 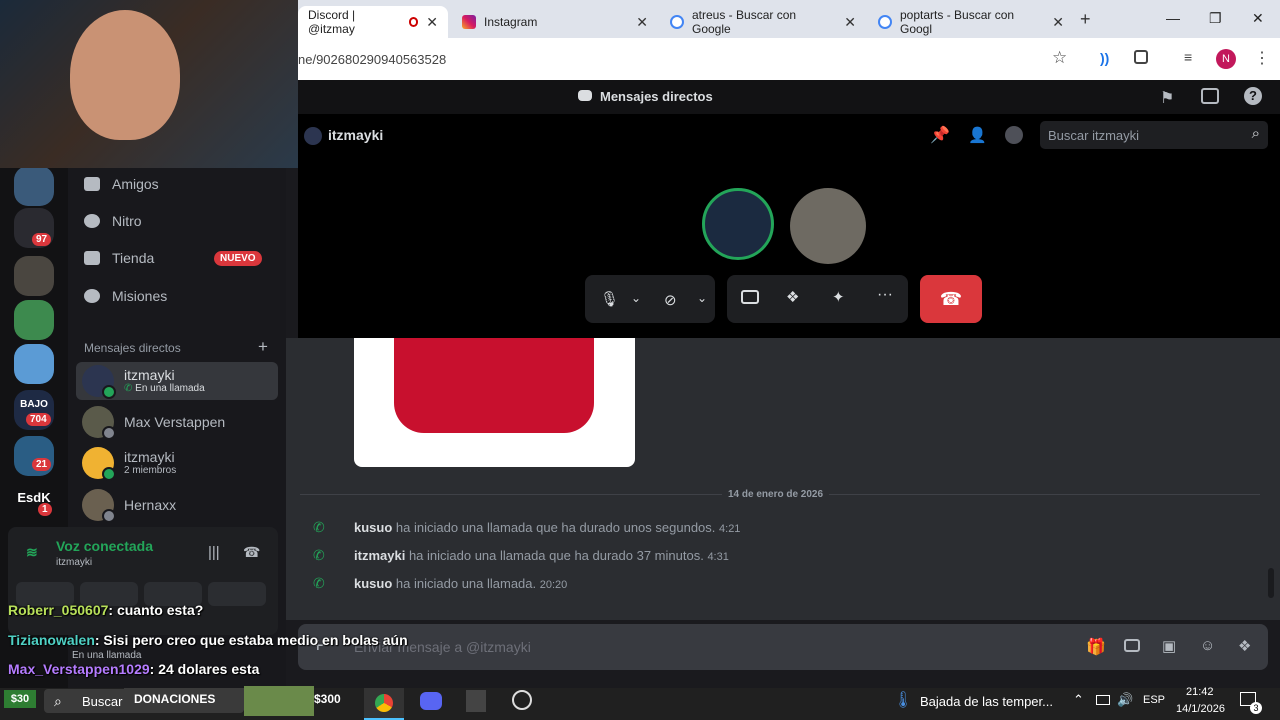 What do you see at coordinates (125, 296) in the screenshot?
I see `nav-quests: Misiones` at bounding box center [125, 296].